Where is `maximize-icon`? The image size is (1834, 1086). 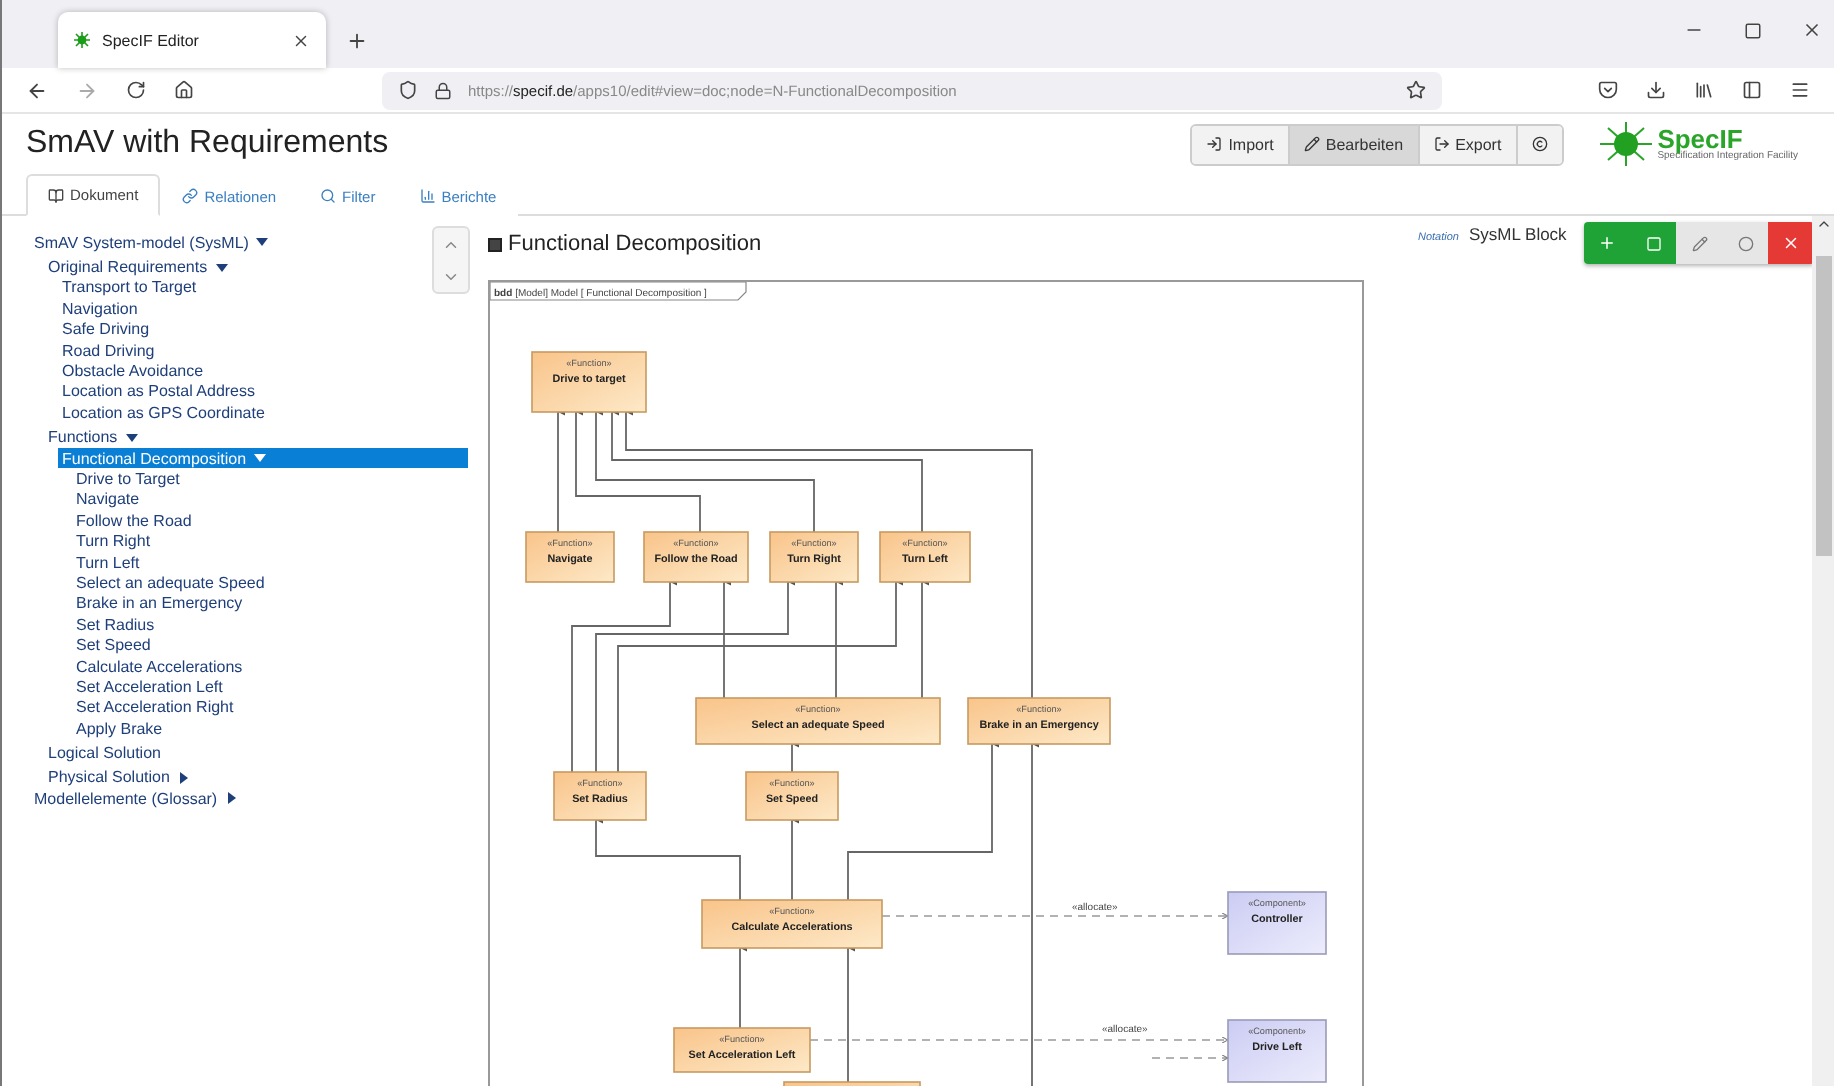
maximize-icon is located at coordinates (1753, 30).